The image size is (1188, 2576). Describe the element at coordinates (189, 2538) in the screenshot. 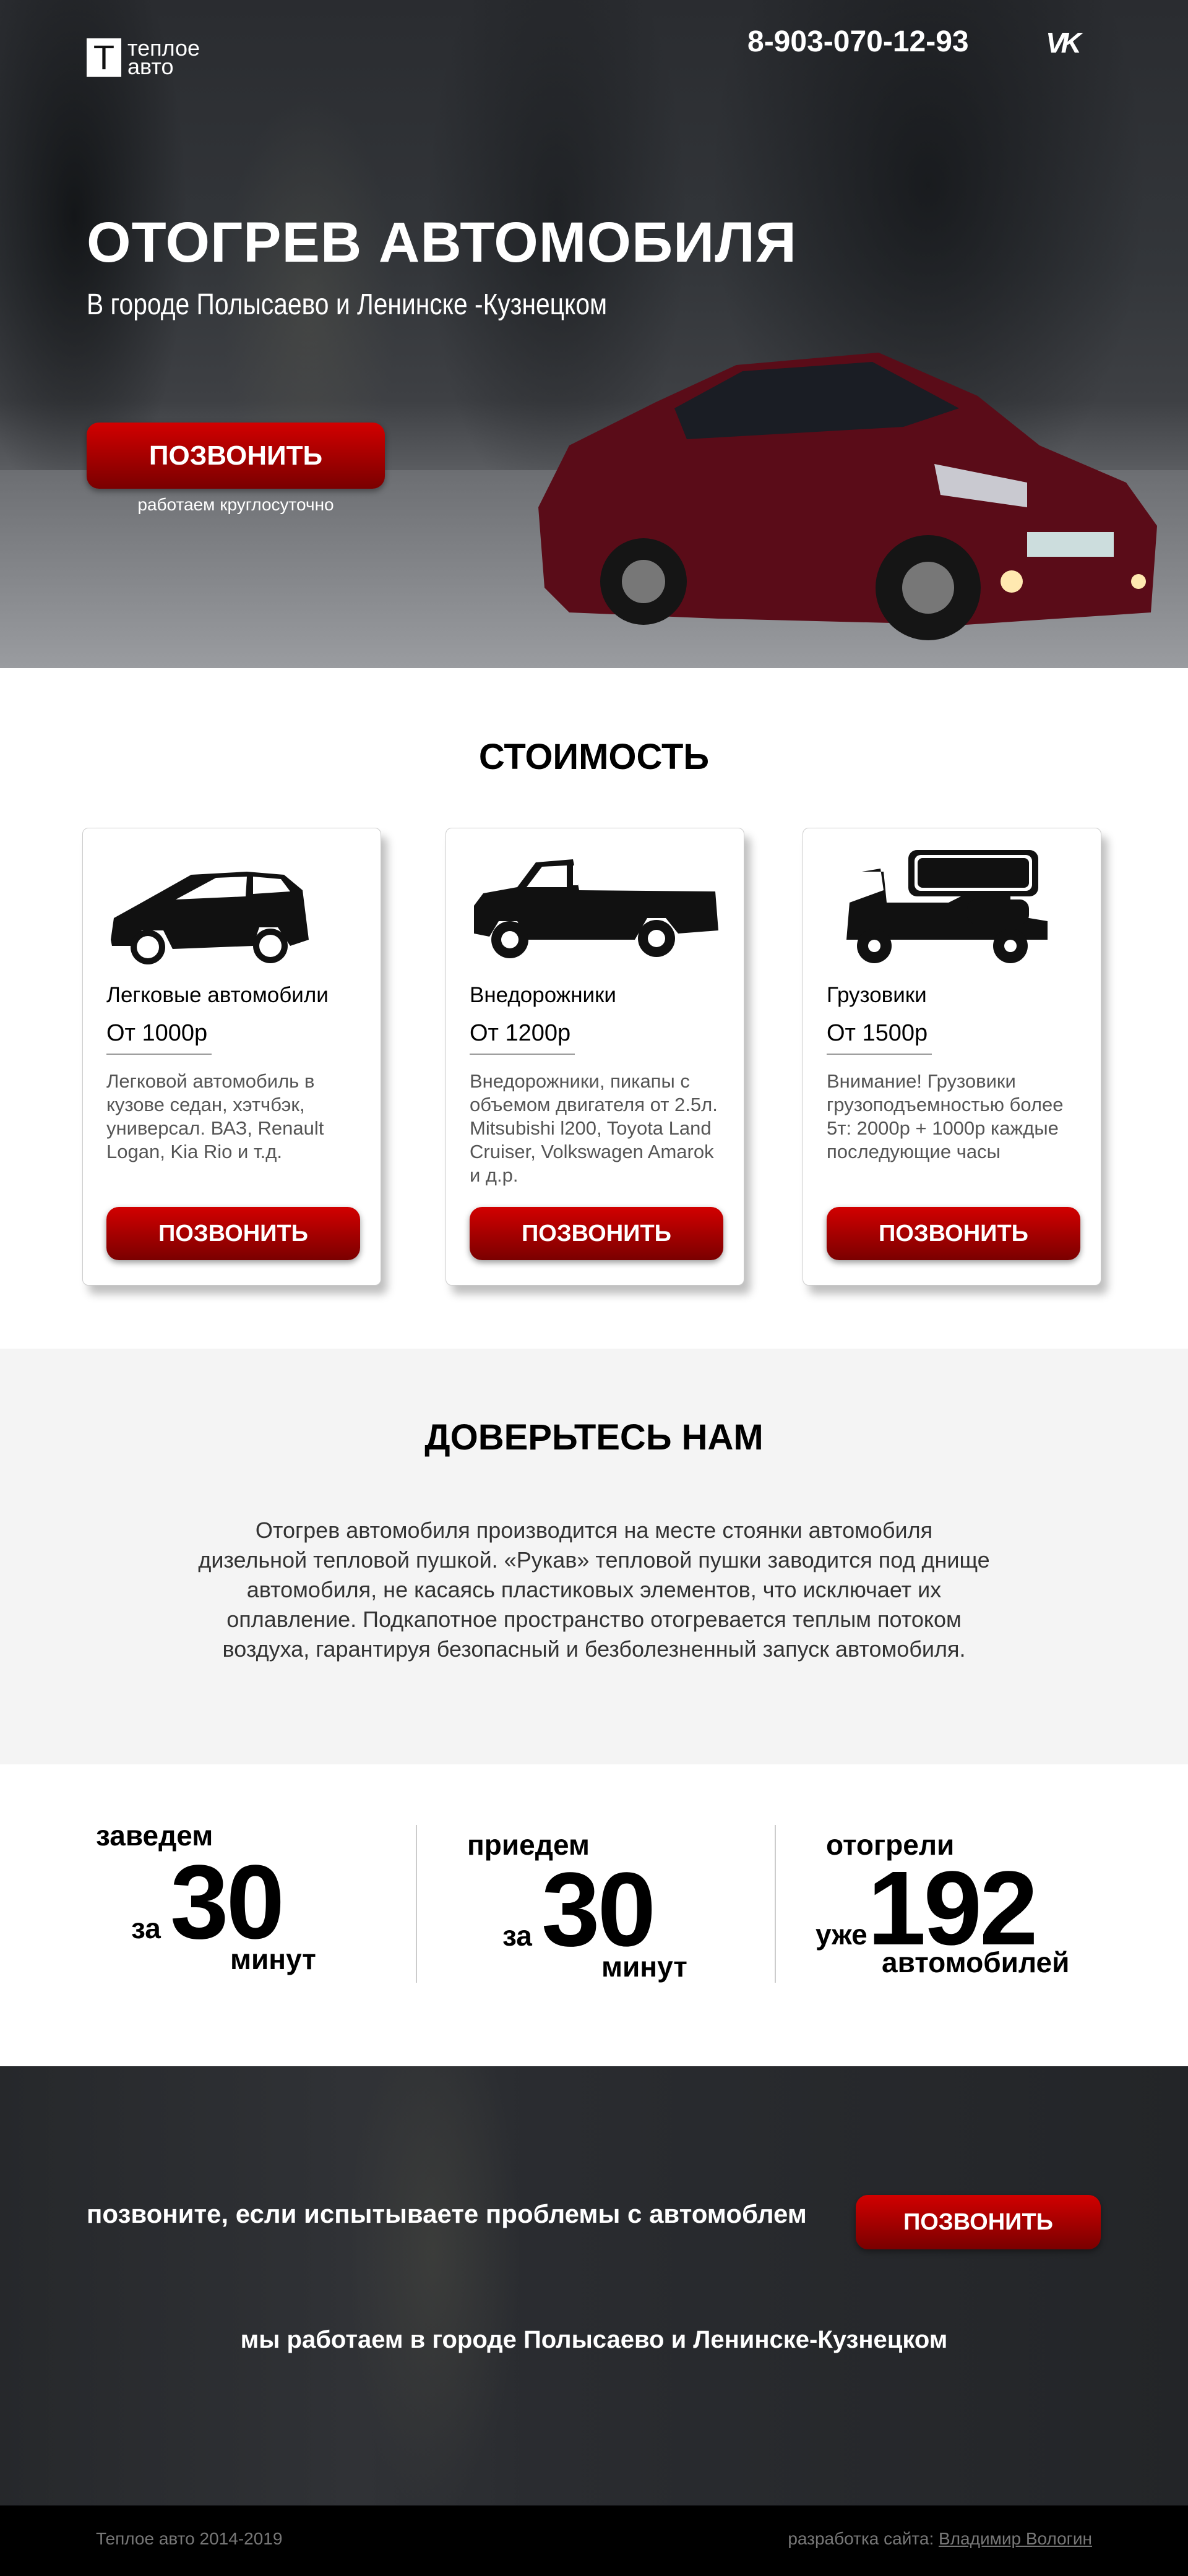

I see `footer-copyright: Теплое авто 2014-2019` at that location.